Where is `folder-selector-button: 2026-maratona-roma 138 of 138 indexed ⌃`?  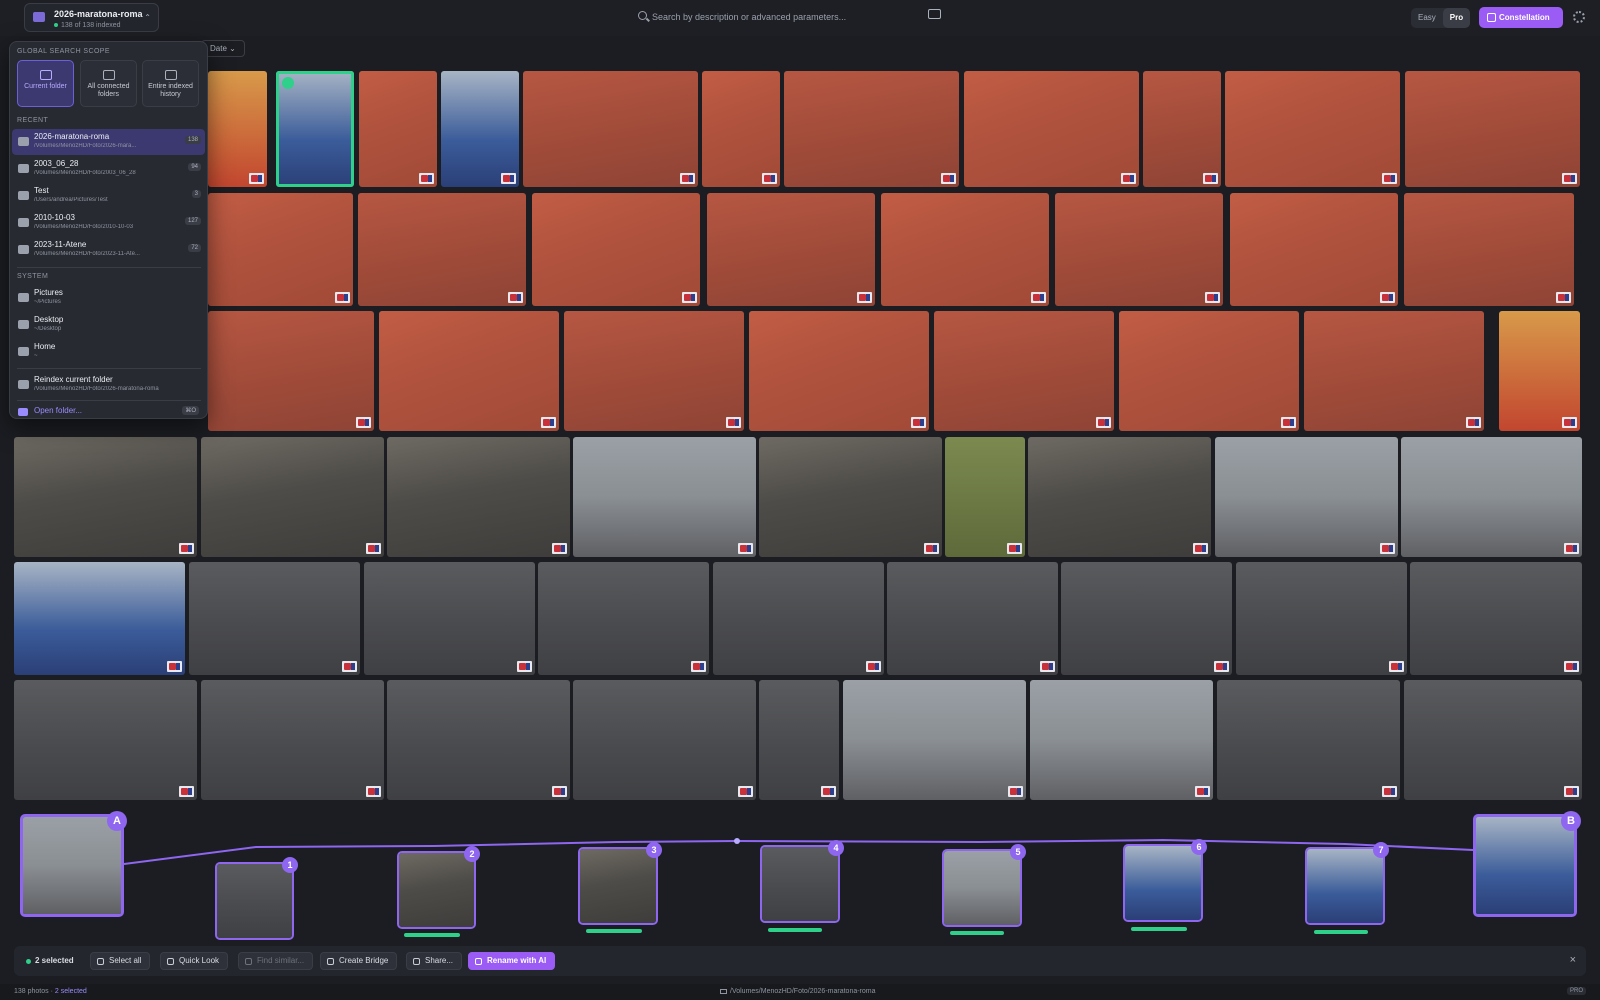 folder-selector-button: 2026-maratona-roma 138 of 138 indexed ⌃ is located at coordinates (91, 17).